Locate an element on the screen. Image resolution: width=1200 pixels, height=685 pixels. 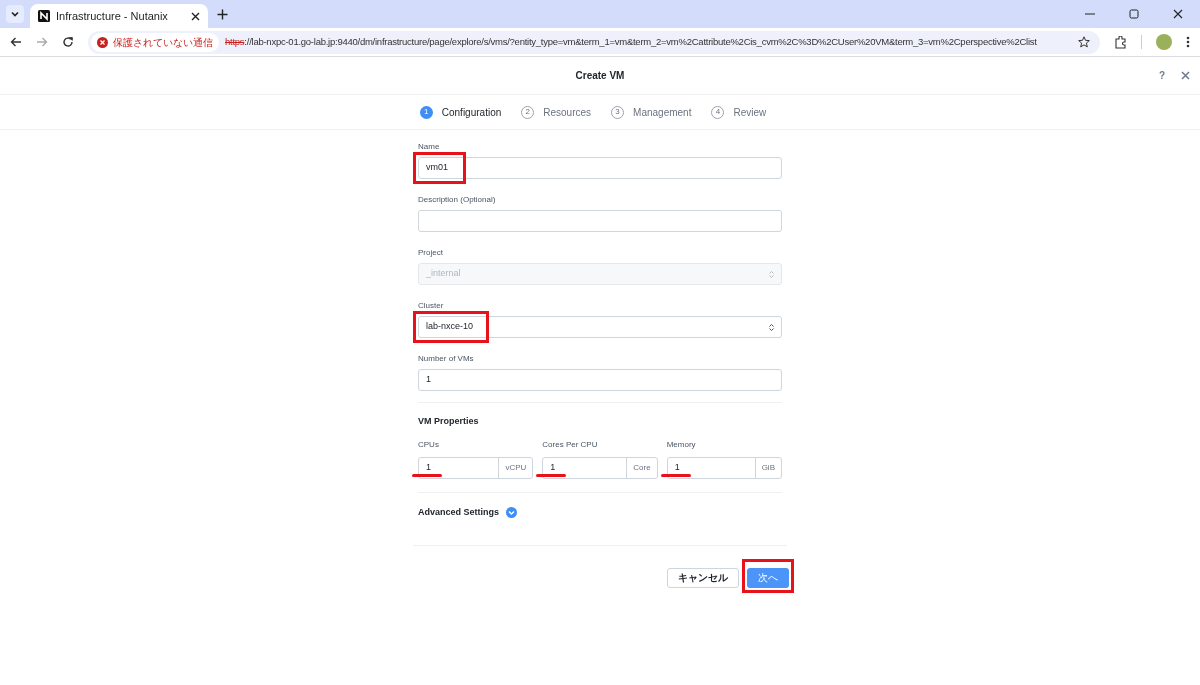
wizard-step: 1 Configuration is located at coordinates (460, 112).